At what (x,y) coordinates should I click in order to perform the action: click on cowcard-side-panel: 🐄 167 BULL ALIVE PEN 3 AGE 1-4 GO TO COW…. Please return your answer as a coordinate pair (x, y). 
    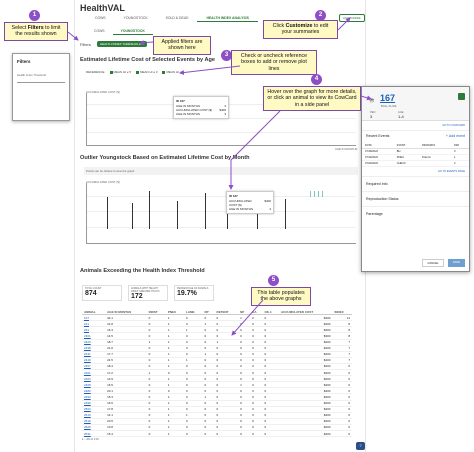
    Looking at the image, I should click on (415, 179).